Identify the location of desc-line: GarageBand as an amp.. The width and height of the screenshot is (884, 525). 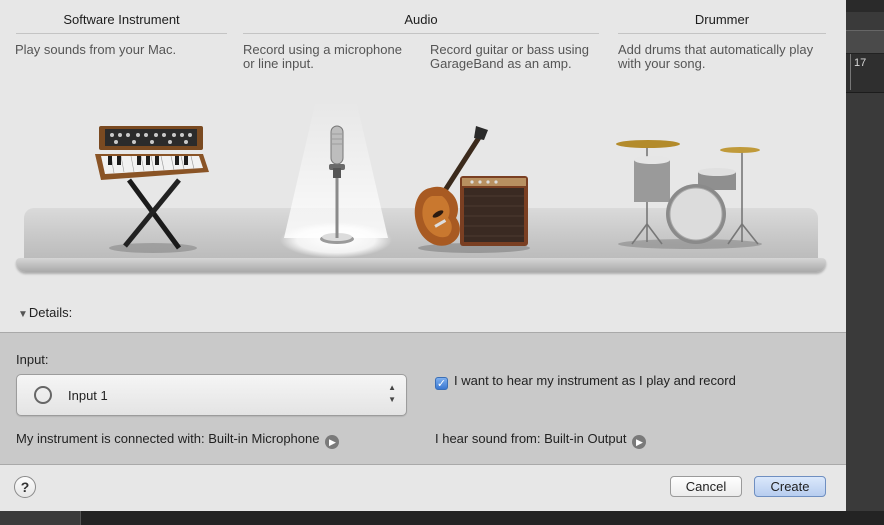
(501, 63).